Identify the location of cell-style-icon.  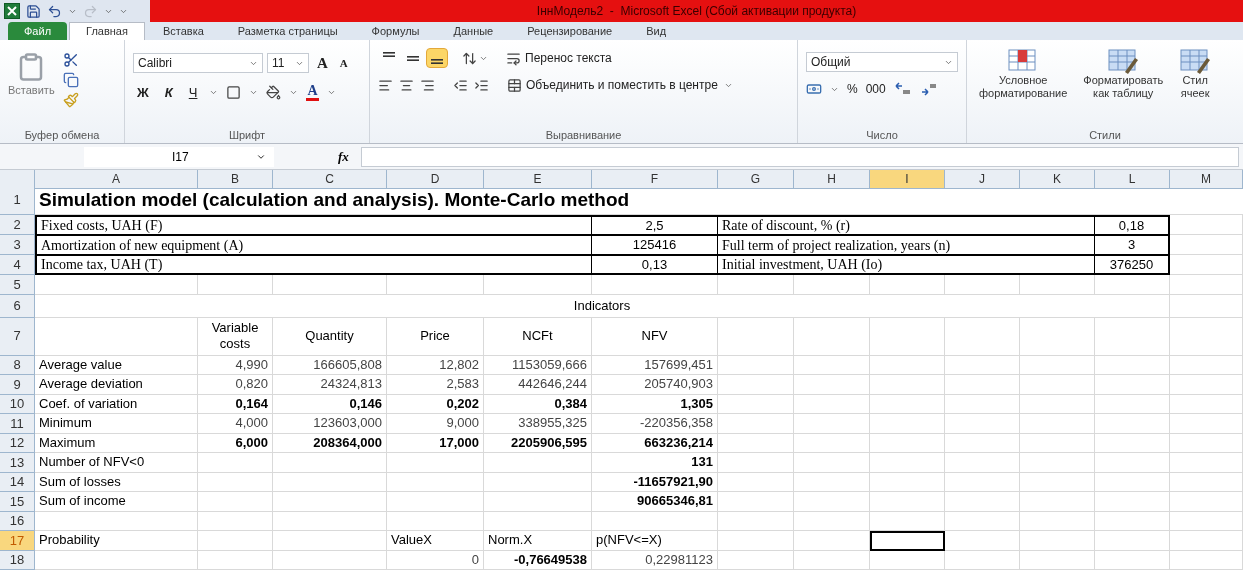
(1195, 61).